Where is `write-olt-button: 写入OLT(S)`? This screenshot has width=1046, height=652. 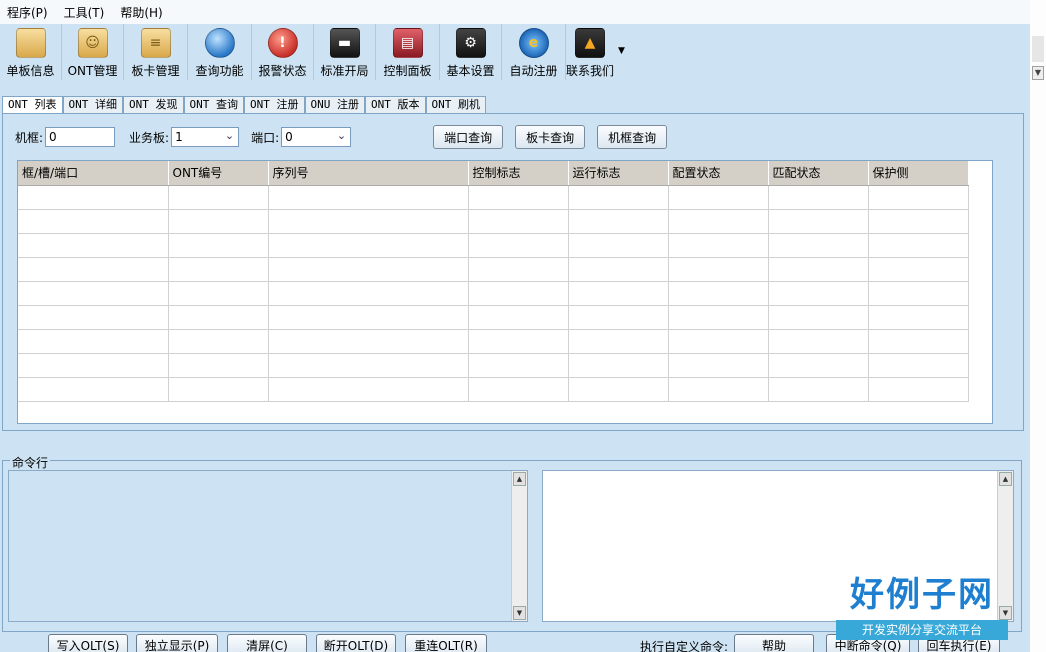 write-olt-button: 写入OLT(S) is located at coordinates (88, 643).